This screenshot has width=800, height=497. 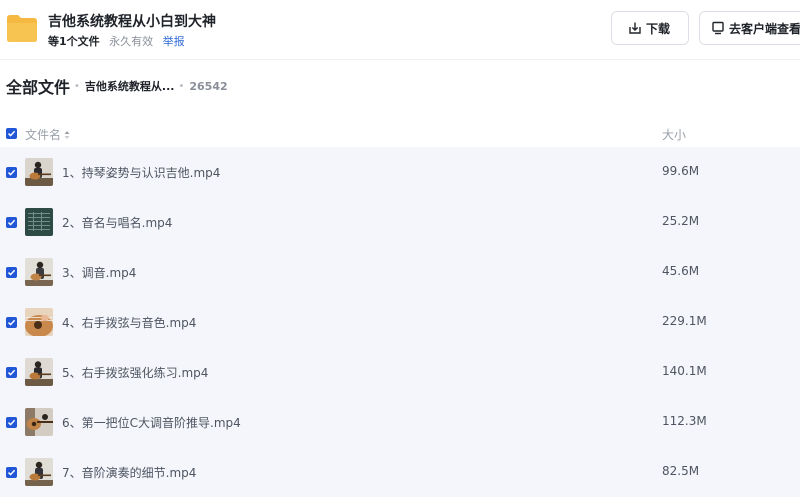 What do you see at coordinates (400, 372) in the screenshot?
I see `file-row: 5、右手拨弦强化练习.mp4 140.1M` at bounding box center [400, 372].